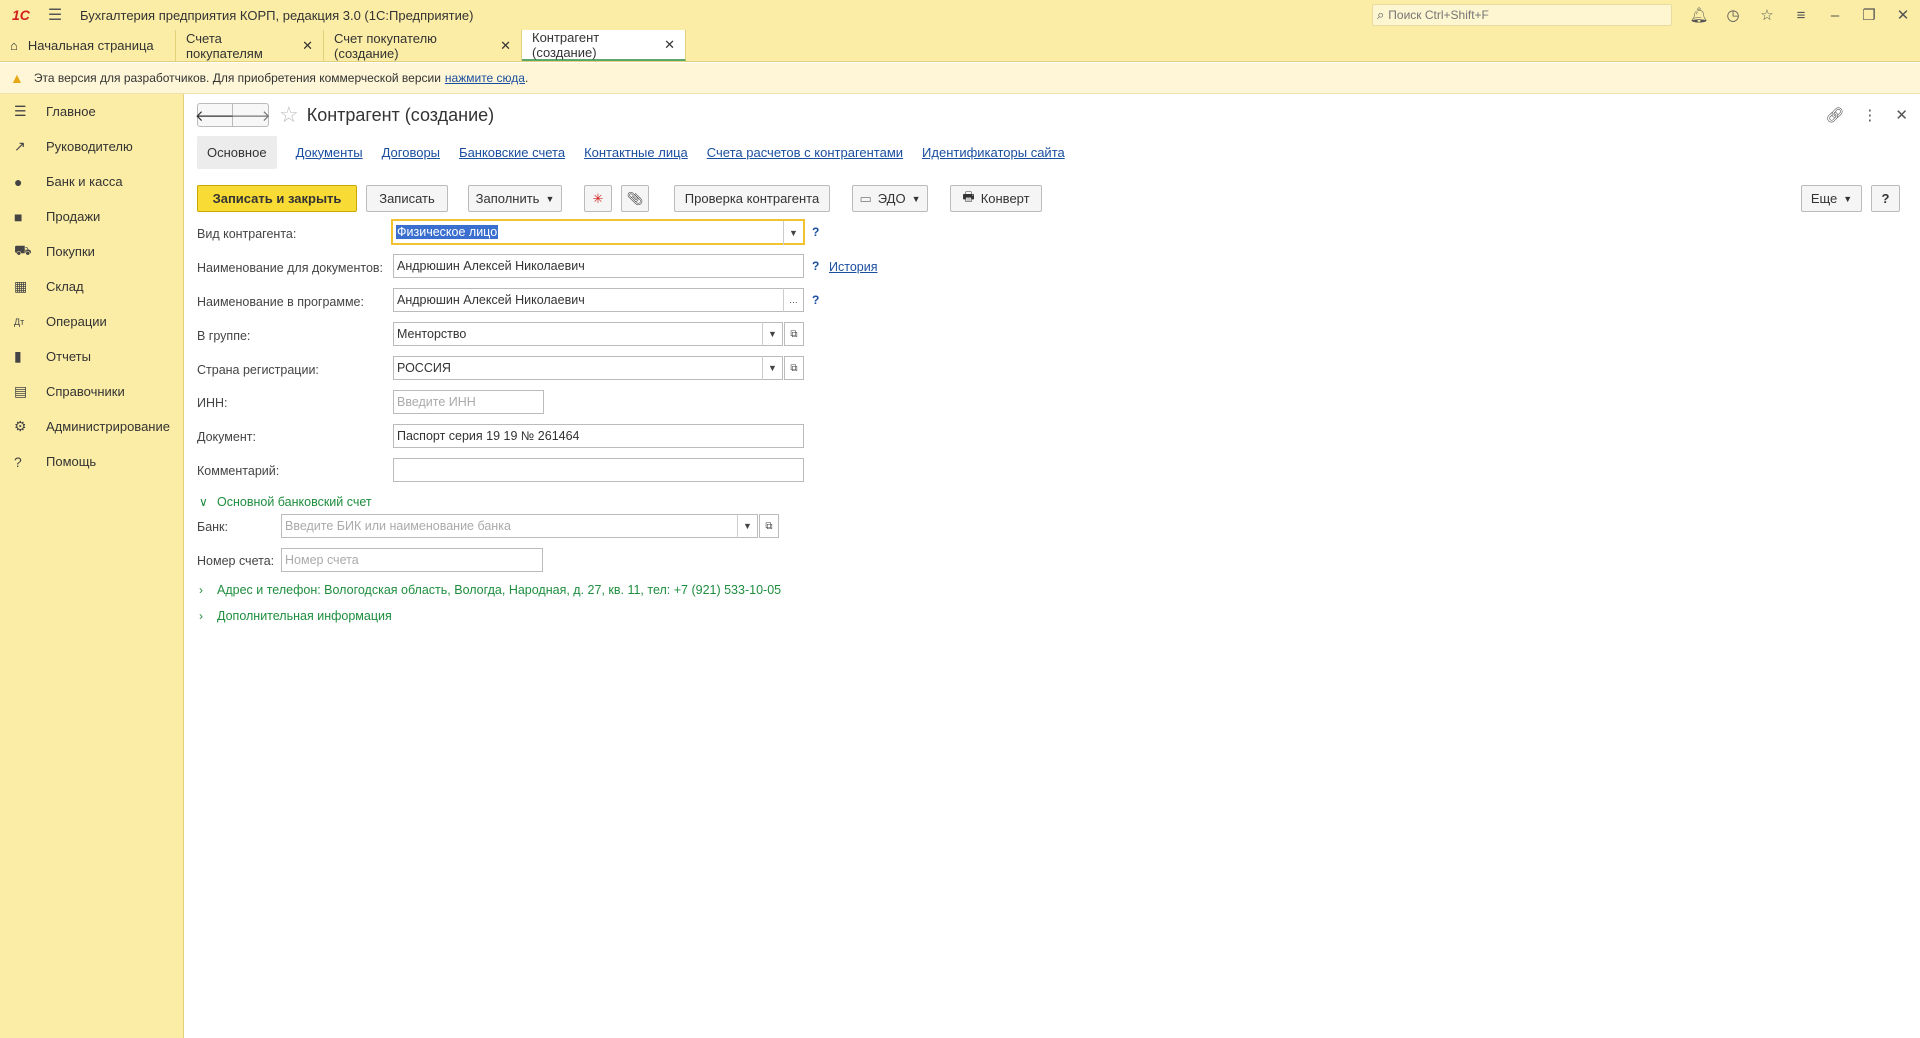 The width and height of the screenshot is (1920, 1038). Describe the element at coordinates (598, 232) in the screenshot. I see `kind-field: Физическое лицо ▼` at that location.